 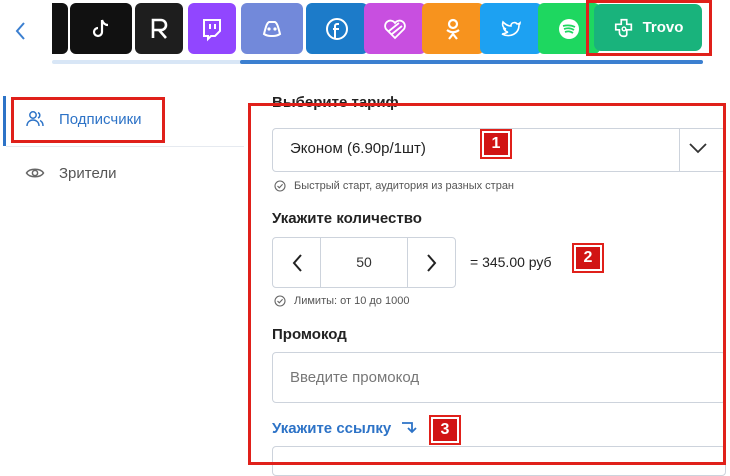 I want to click on spotify-icon, so click(x=569, y=28).